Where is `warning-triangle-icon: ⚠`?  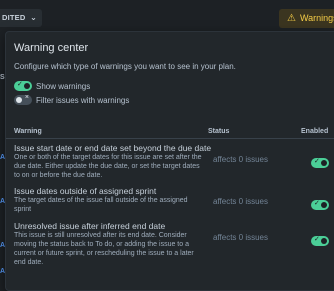 warning-triangle-icon: ⚠ is located at coordinates (291, 18).